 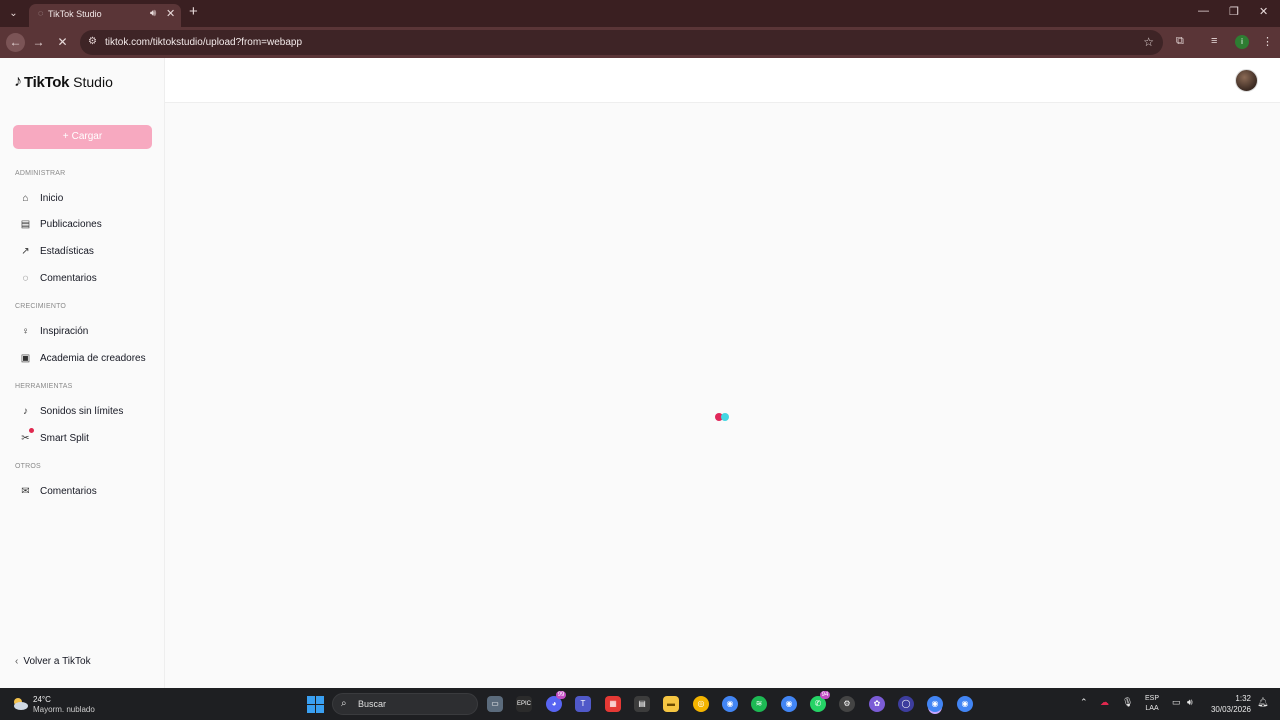 I want to click on task-view-icon: ▭, so click(x=495, y=704).